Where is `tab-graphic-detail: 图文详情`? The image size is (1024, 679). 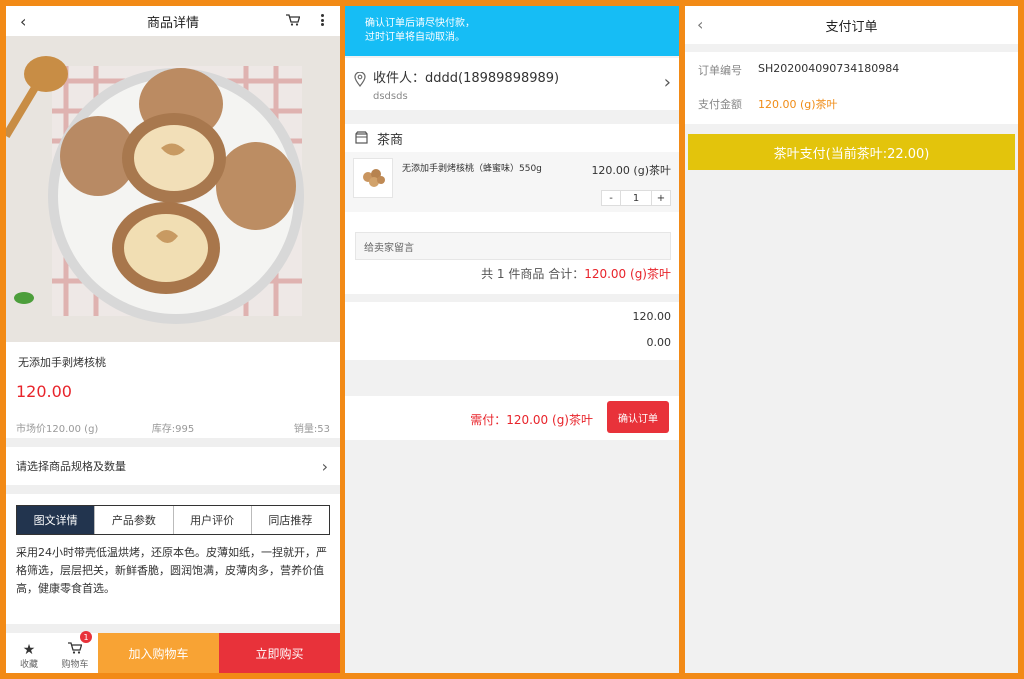 tab-graphic-detail: 图文详情 is located at coordinates (56, 520).